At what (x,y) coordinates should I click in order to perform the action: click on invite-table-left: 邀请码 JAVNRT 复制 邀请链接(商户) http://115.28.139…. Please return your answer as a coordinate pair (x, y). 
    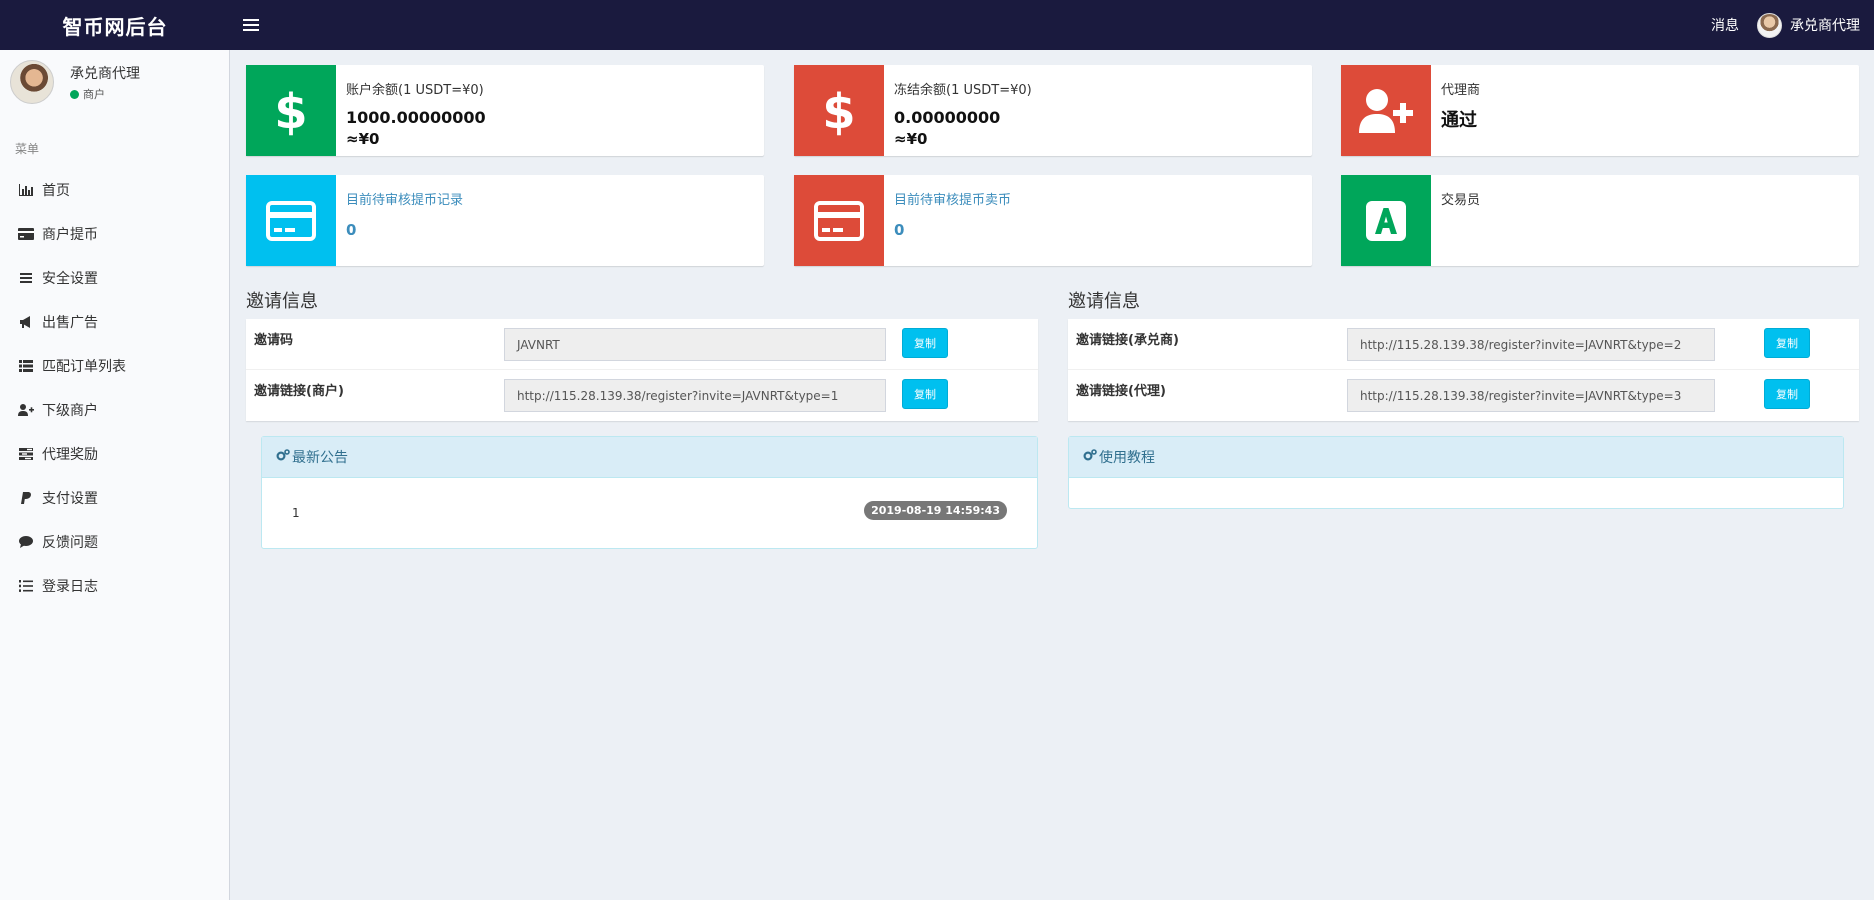
    Looking at the image, I should click on (642, 370).